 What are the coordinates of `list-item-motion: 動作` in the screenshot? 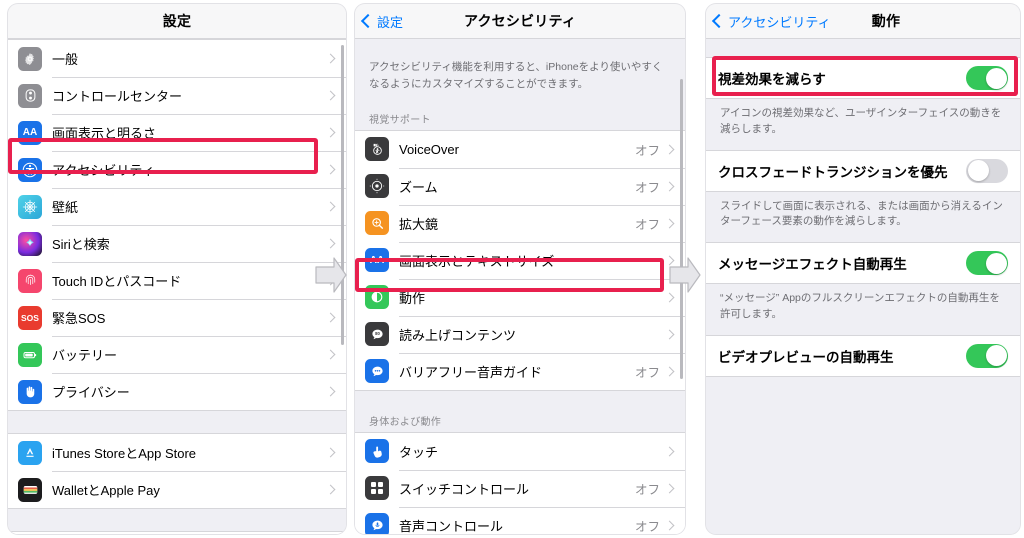 It's located at (520, 297).